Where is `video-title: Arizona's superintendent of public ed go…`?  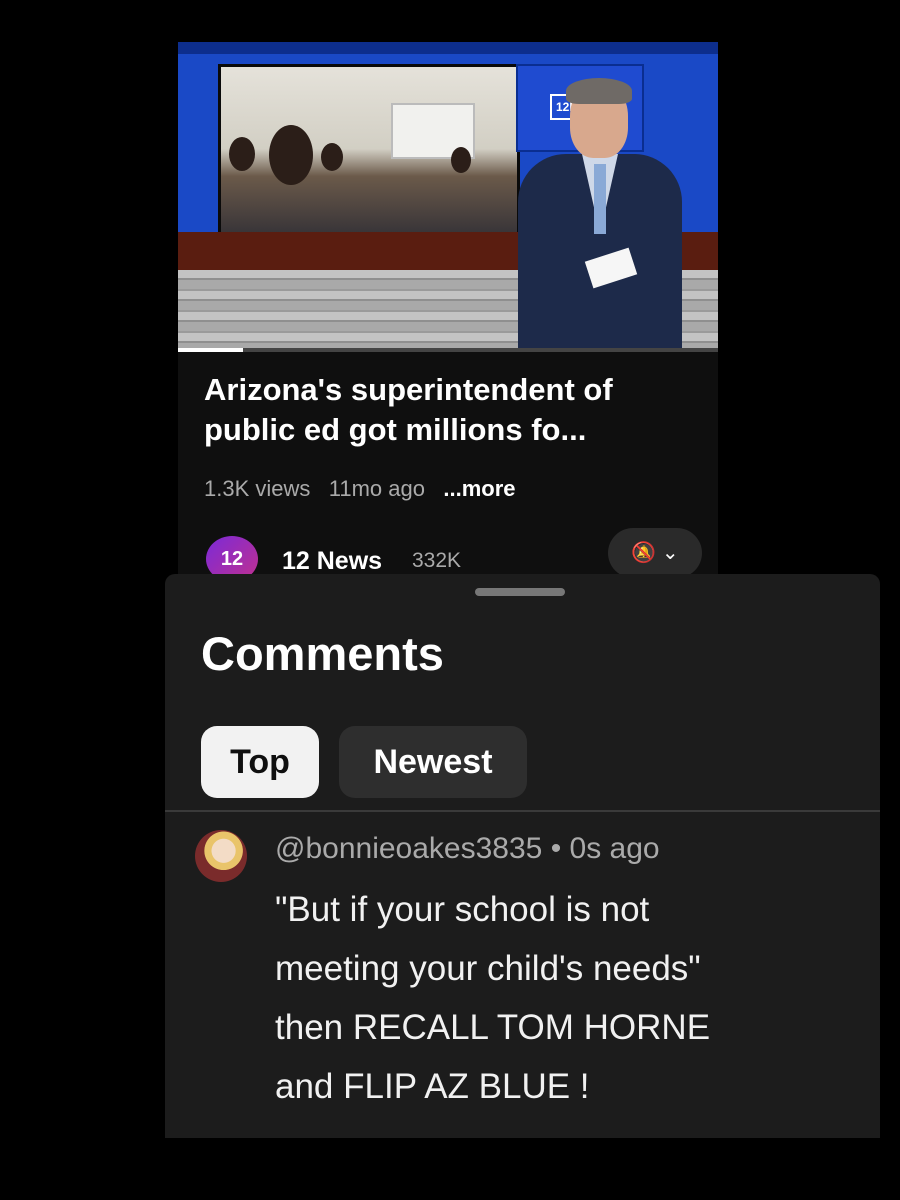 video-title: Arizona's superintendent of public ed go… is located at coordinates (454, 410).